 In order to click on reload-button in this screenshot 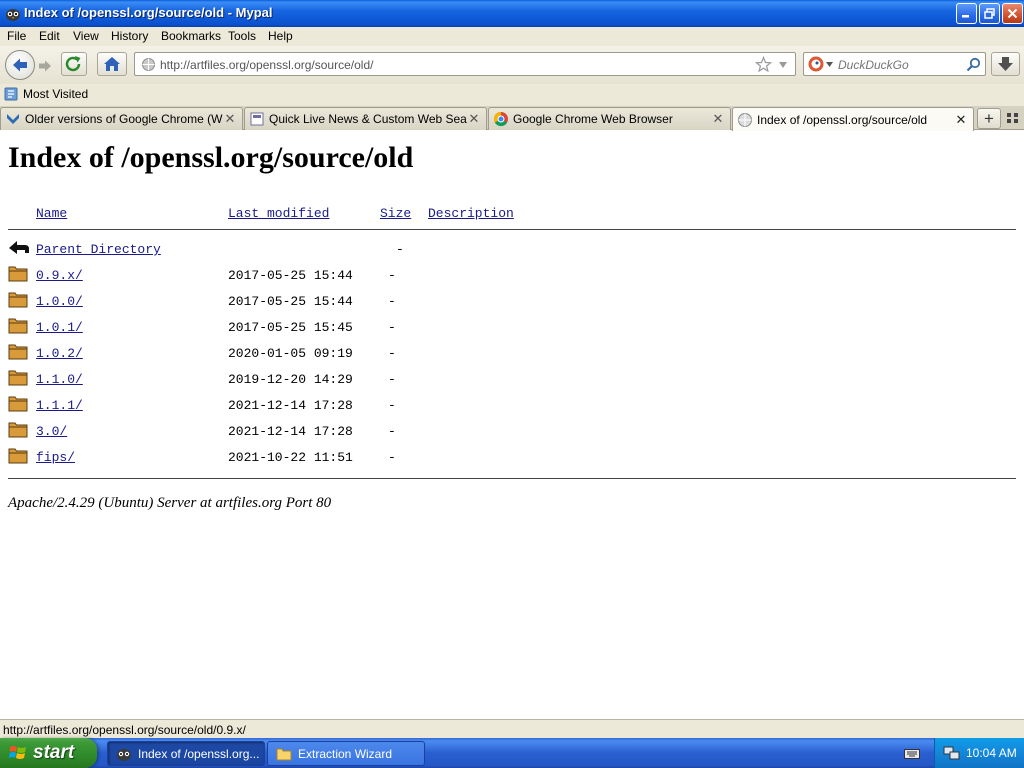, I will do `click(74, 64)`.